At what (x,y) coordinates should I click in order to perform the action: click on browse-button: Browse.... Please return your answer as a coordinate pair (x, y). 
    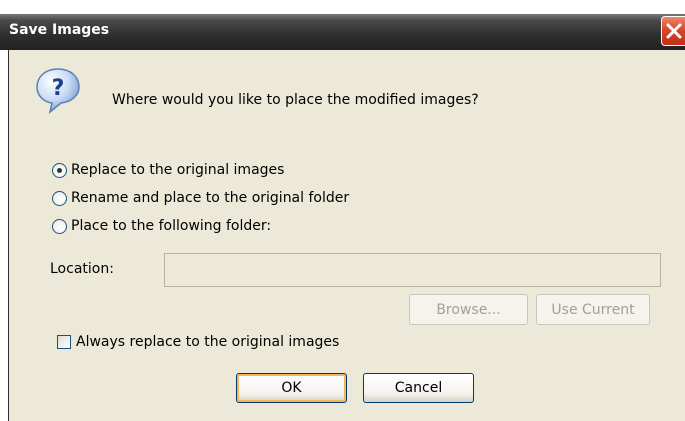
    Looking at the image, I should click on (468, 309).